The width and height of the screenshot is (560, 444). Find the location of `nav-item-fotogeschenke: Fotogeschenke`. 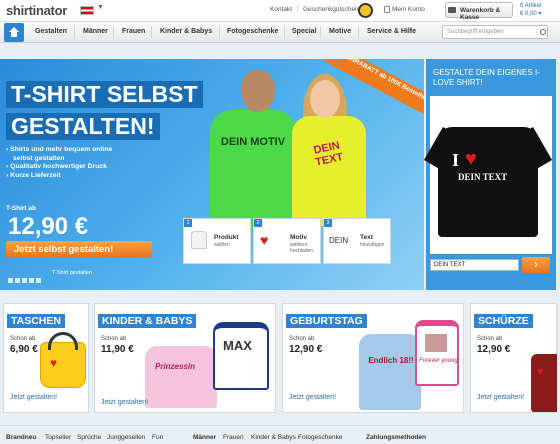

nav-item-fotogeschenke: Fotogeschenke is located at coordinates (252, 31).